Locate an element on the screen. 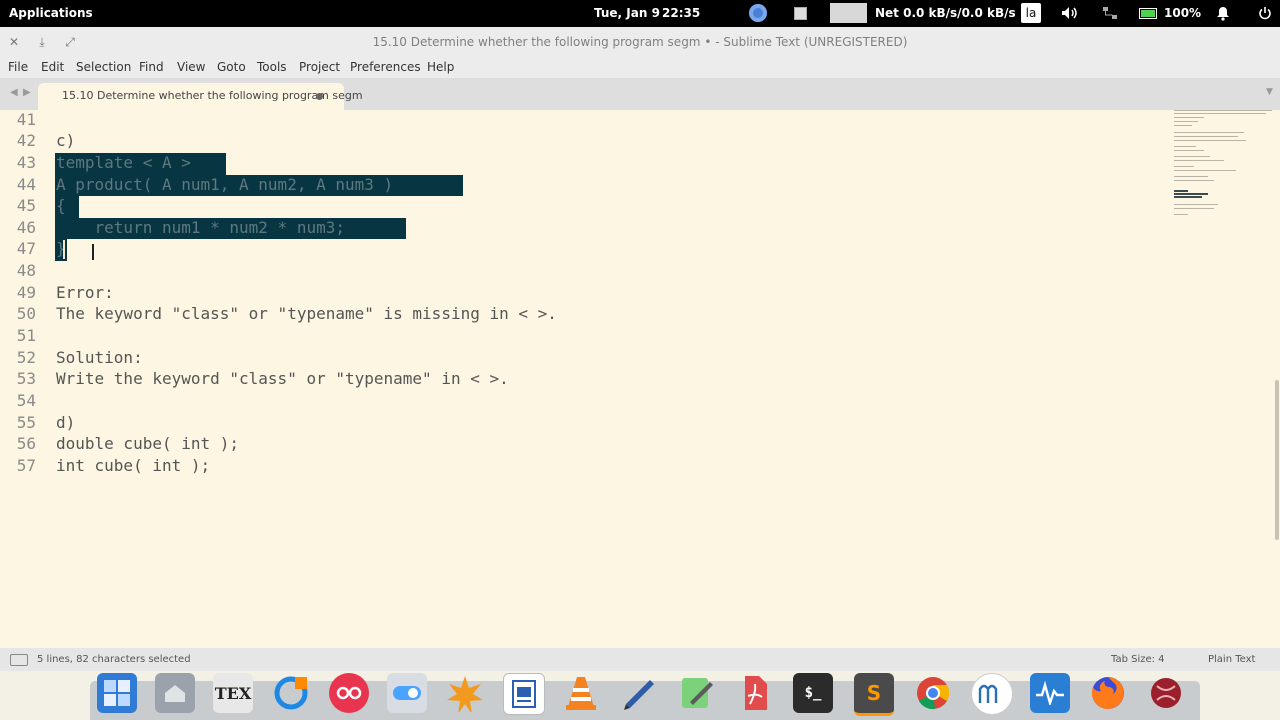 This screenshot has height=720, width=1280. battery-icon is located at coordinates (1148, 13).